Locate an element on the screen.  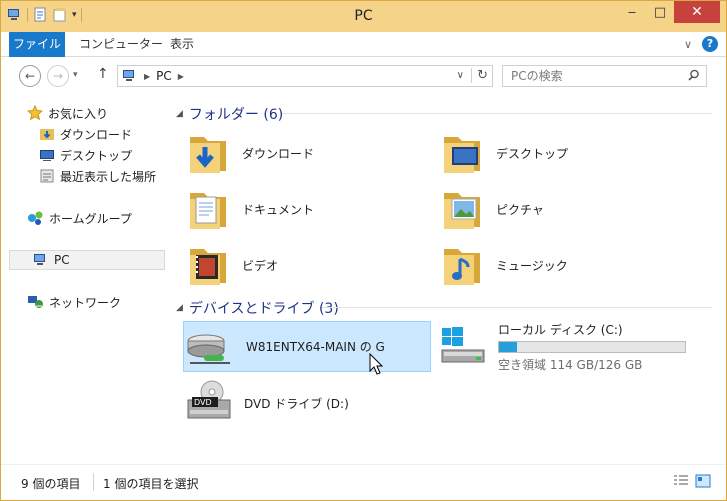
network-drive-icon is located at coordinates (208, 349).